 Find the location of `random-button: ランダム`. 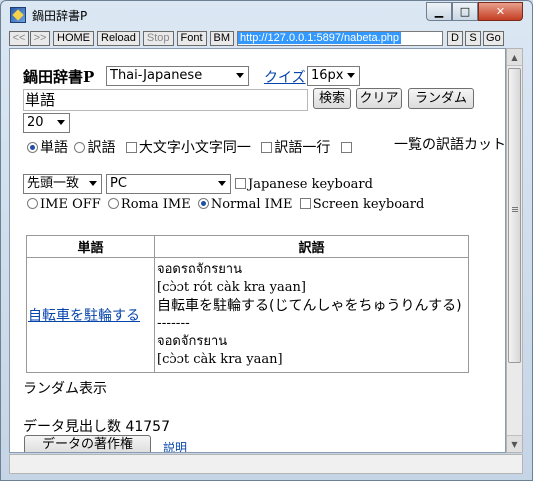

random-button: ランダム is located at coordinates (441, 98).